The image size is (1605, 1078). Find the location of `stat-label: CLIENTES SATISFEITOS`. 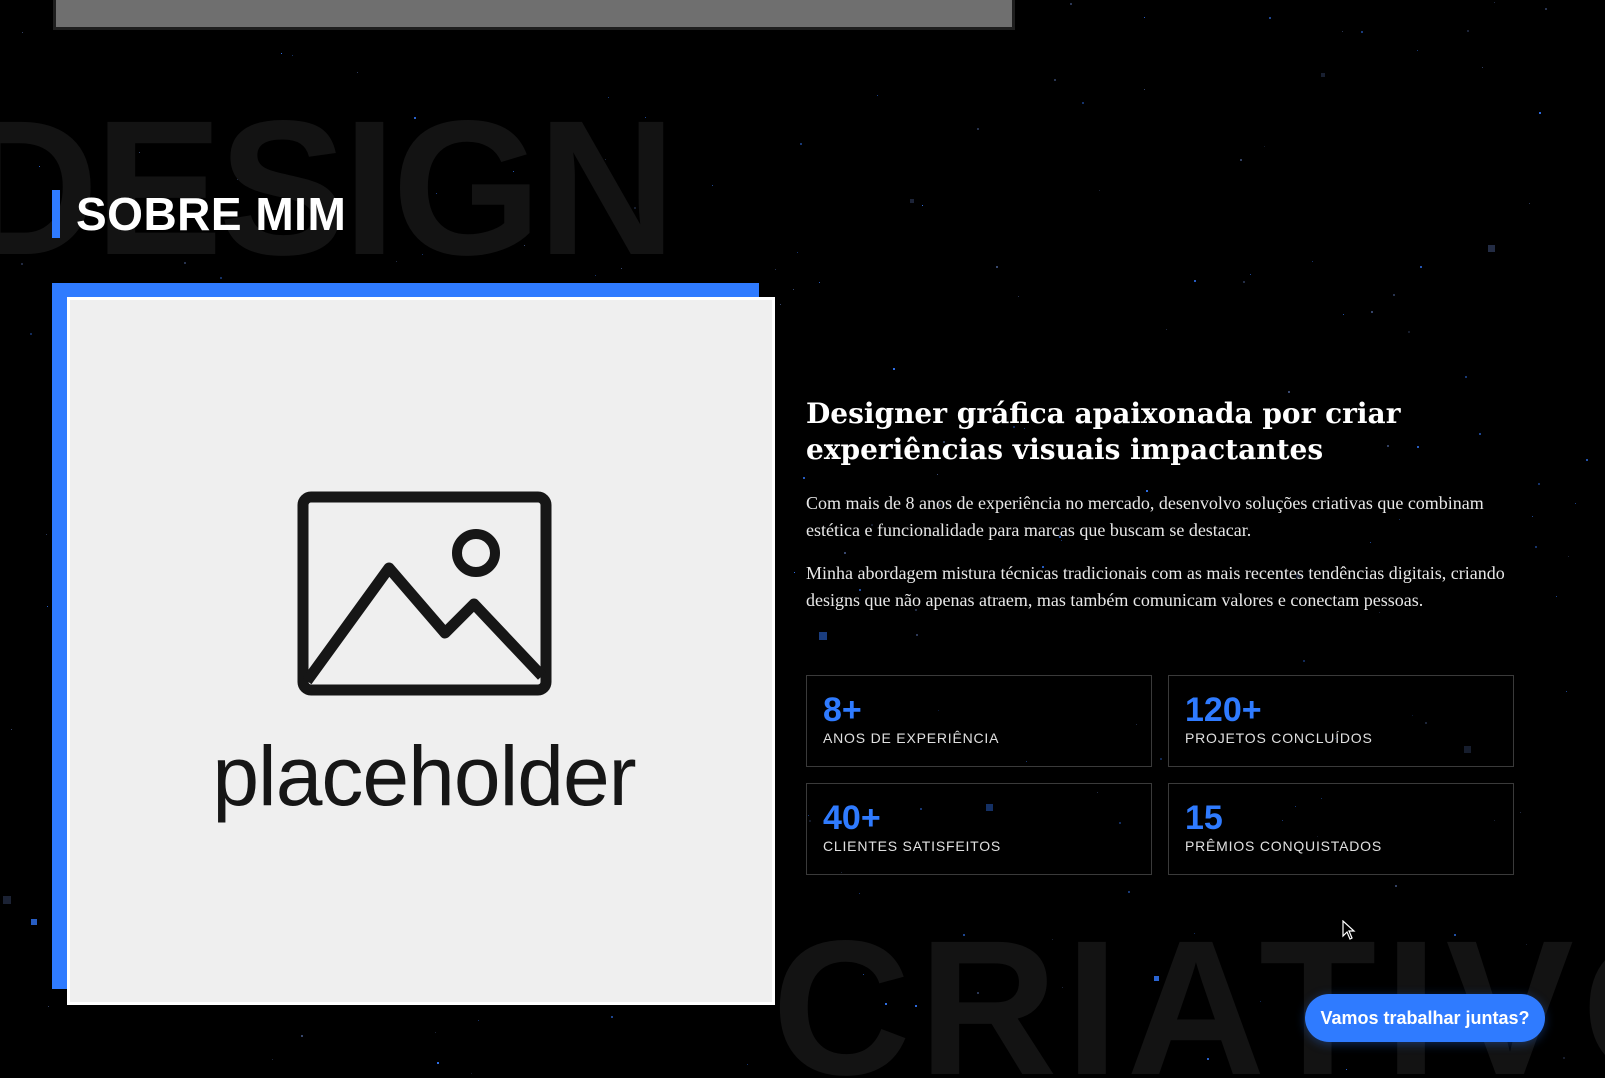

stat-label: CLIENTES SATISFEITOS is located at coordinates (912, 846).